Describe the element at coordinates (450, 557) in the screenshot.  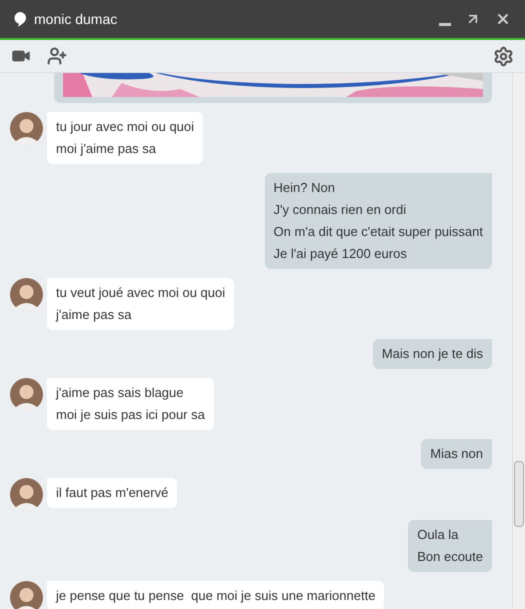
I see `message-text: Bon ecoute` at that location.